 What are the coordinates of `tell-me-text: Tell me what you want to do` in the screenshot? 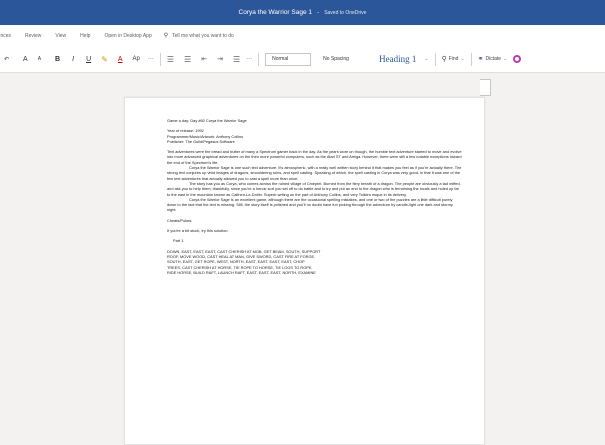 It's located at (203, 35).